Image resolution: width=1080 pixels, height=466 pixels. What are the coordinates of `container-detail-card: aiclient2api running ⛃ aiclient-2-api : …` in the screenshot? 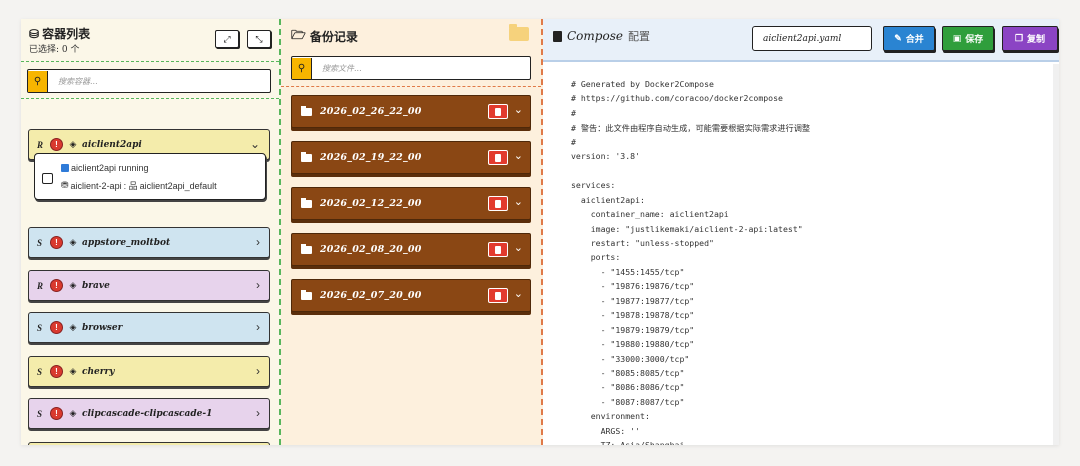 It's located at (150, 176).